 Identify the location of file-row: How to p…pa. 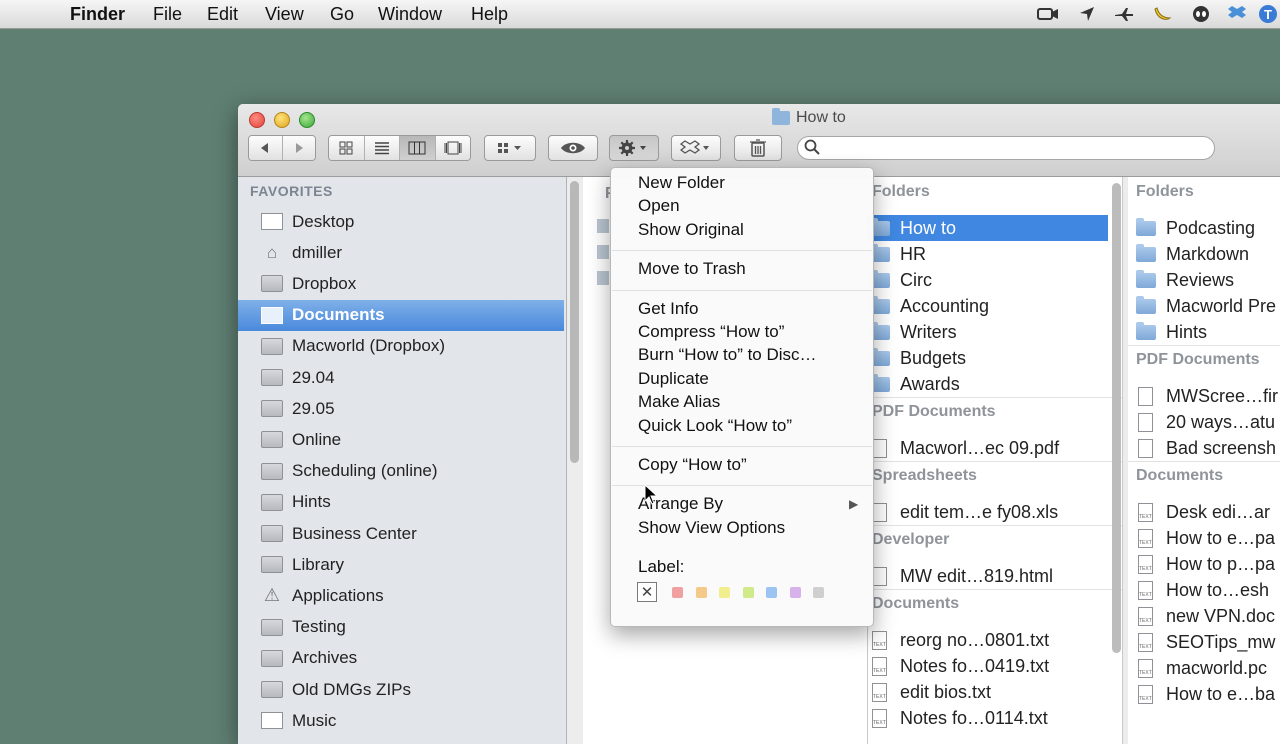
(1204, 564).